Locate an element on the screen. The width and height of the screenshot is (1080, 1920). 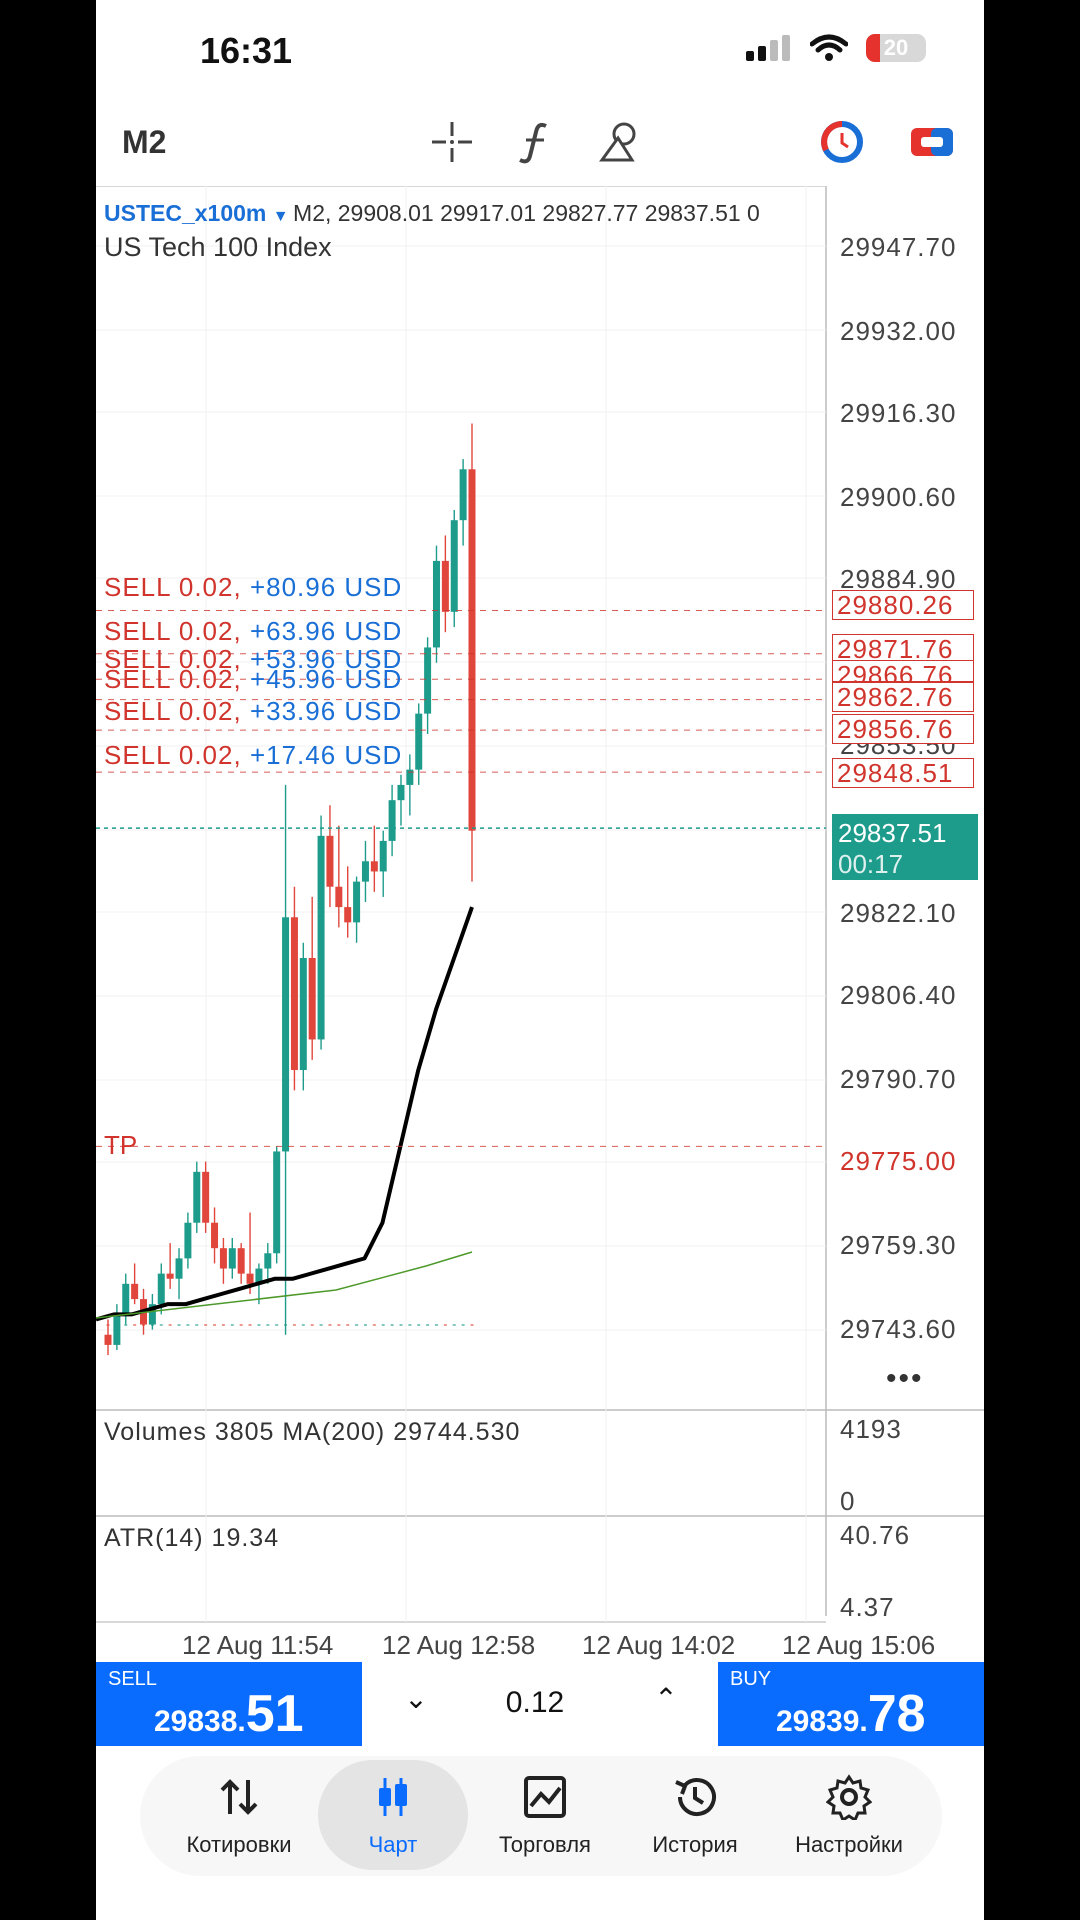
symbol-name: USTEC_x100m is located at coordinates (185, 213).